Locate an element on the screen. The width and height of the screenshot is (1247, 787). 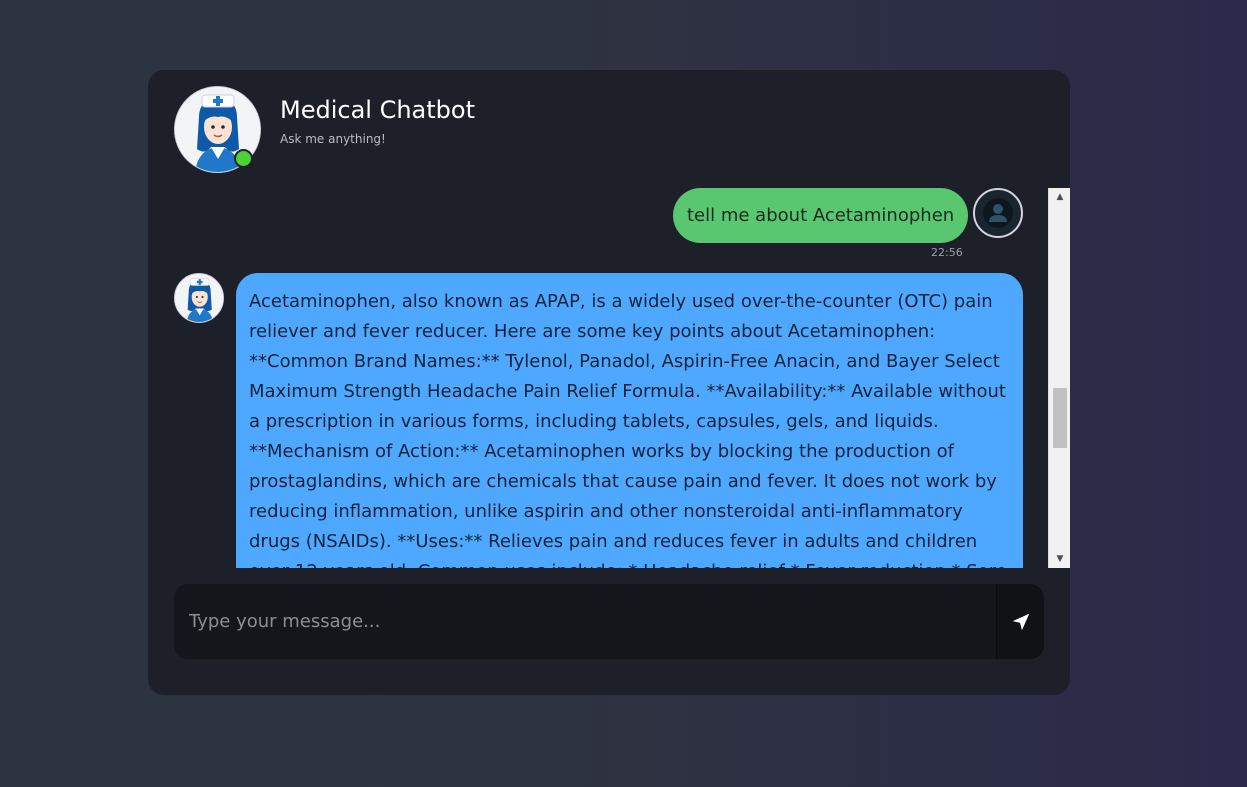
message-scrollbar: ▲ ▼ is located at coordinates (1059, 378).